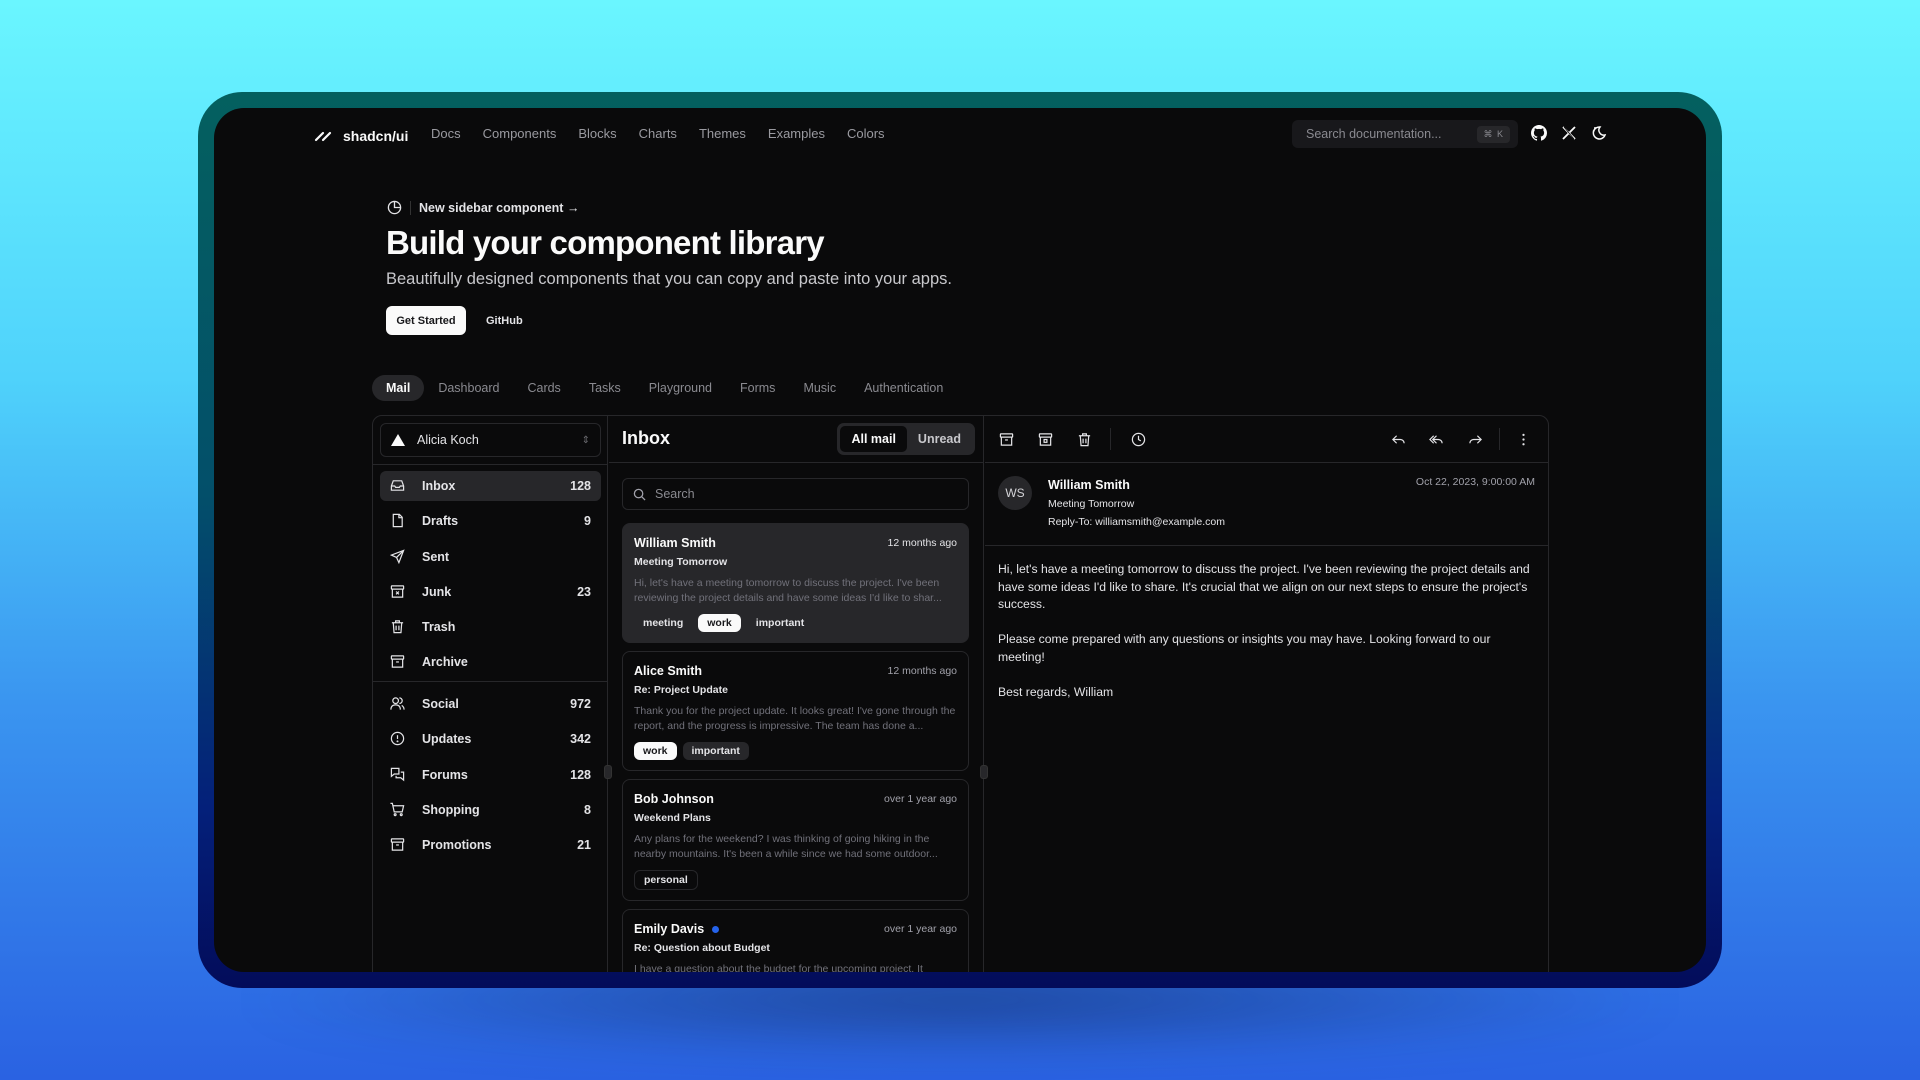 The width and height of the screenshot is (1920, 1080). Describe the element at coordinates (457, 845) in the screenshot. I see `sidebar-item-label: Promotions` at that location.